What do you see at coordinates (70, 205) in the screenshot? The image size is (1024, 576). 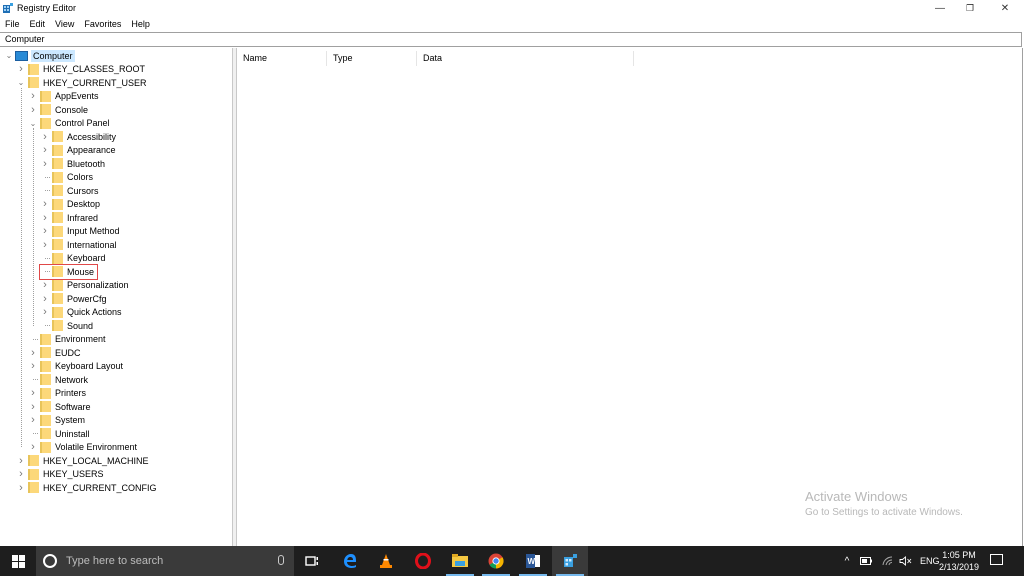 I see `tree-node: › Desktop` at bounding box center [70, 205].